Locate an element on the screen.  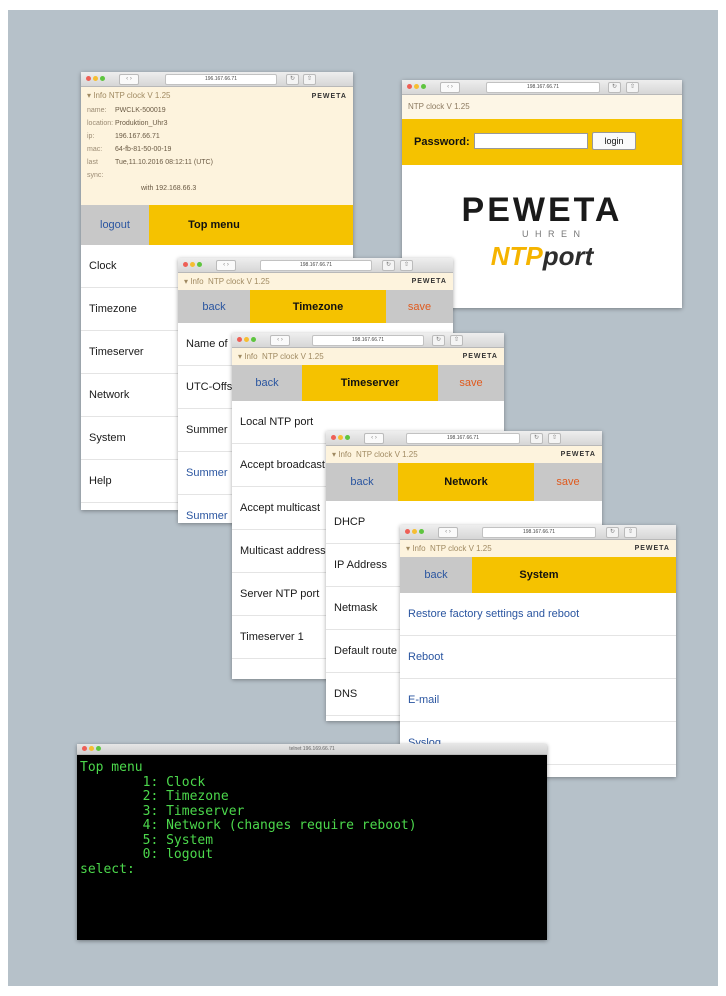
system-title: System is located at coordinates (539, 575).